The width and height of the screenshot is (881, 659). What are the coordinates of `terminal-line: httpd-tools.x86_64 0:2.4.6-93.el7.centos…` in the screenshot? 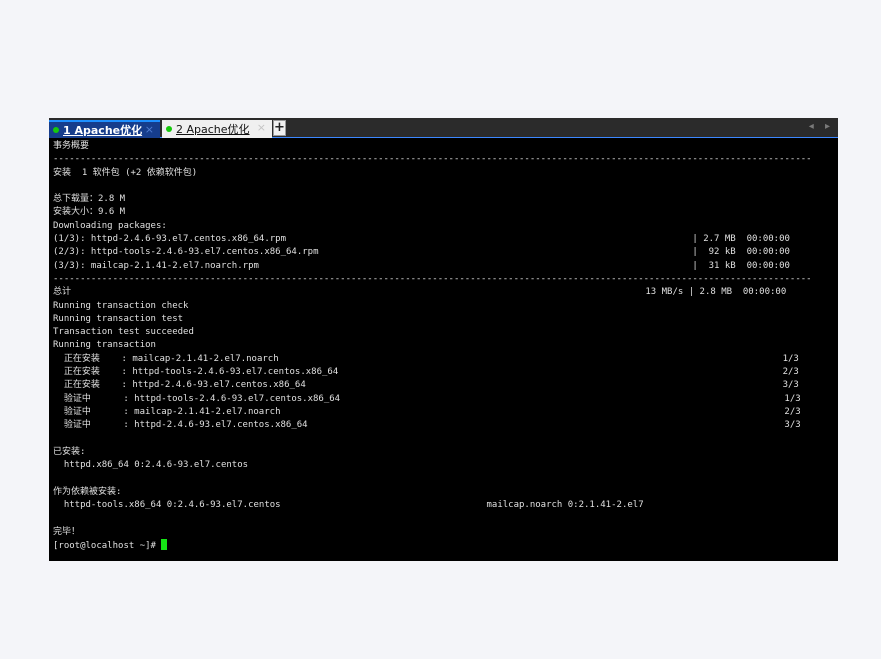 It's located at (353, 505).